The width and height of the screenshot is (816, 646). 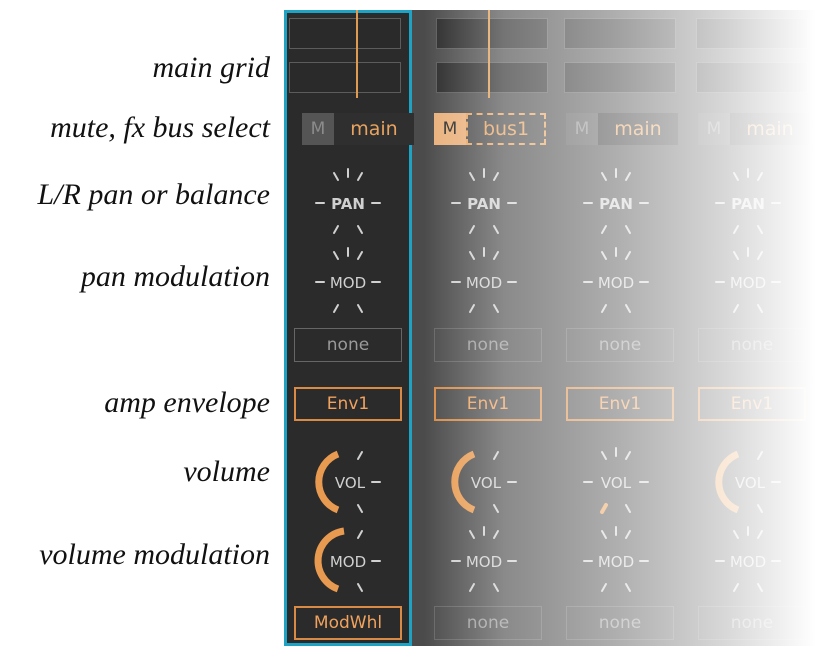 I want to click on label-volume-mod: volume modulation, so click(x=154, y=554).